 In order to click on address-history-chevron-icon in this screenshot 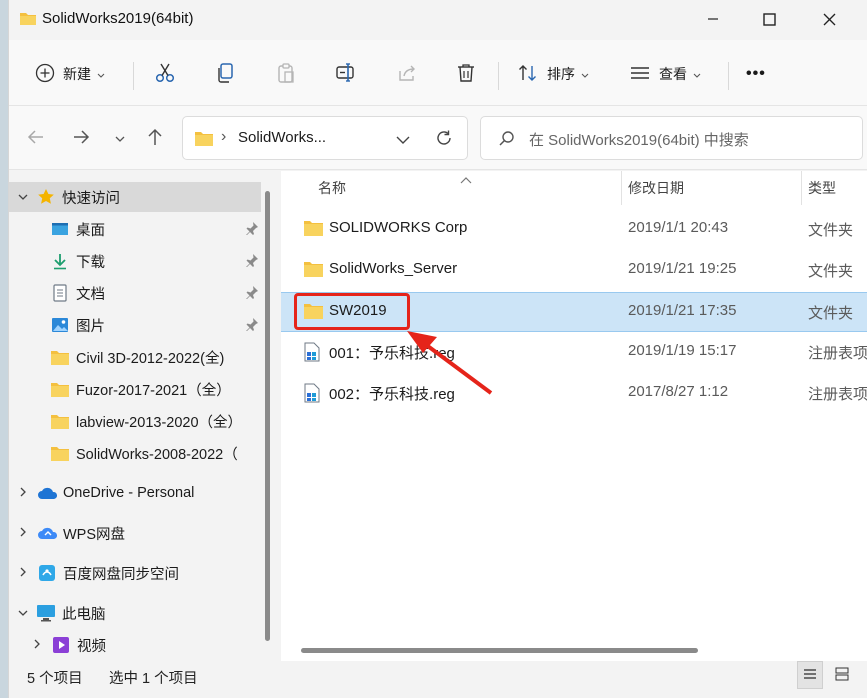, I will do `click(403, 140)`.